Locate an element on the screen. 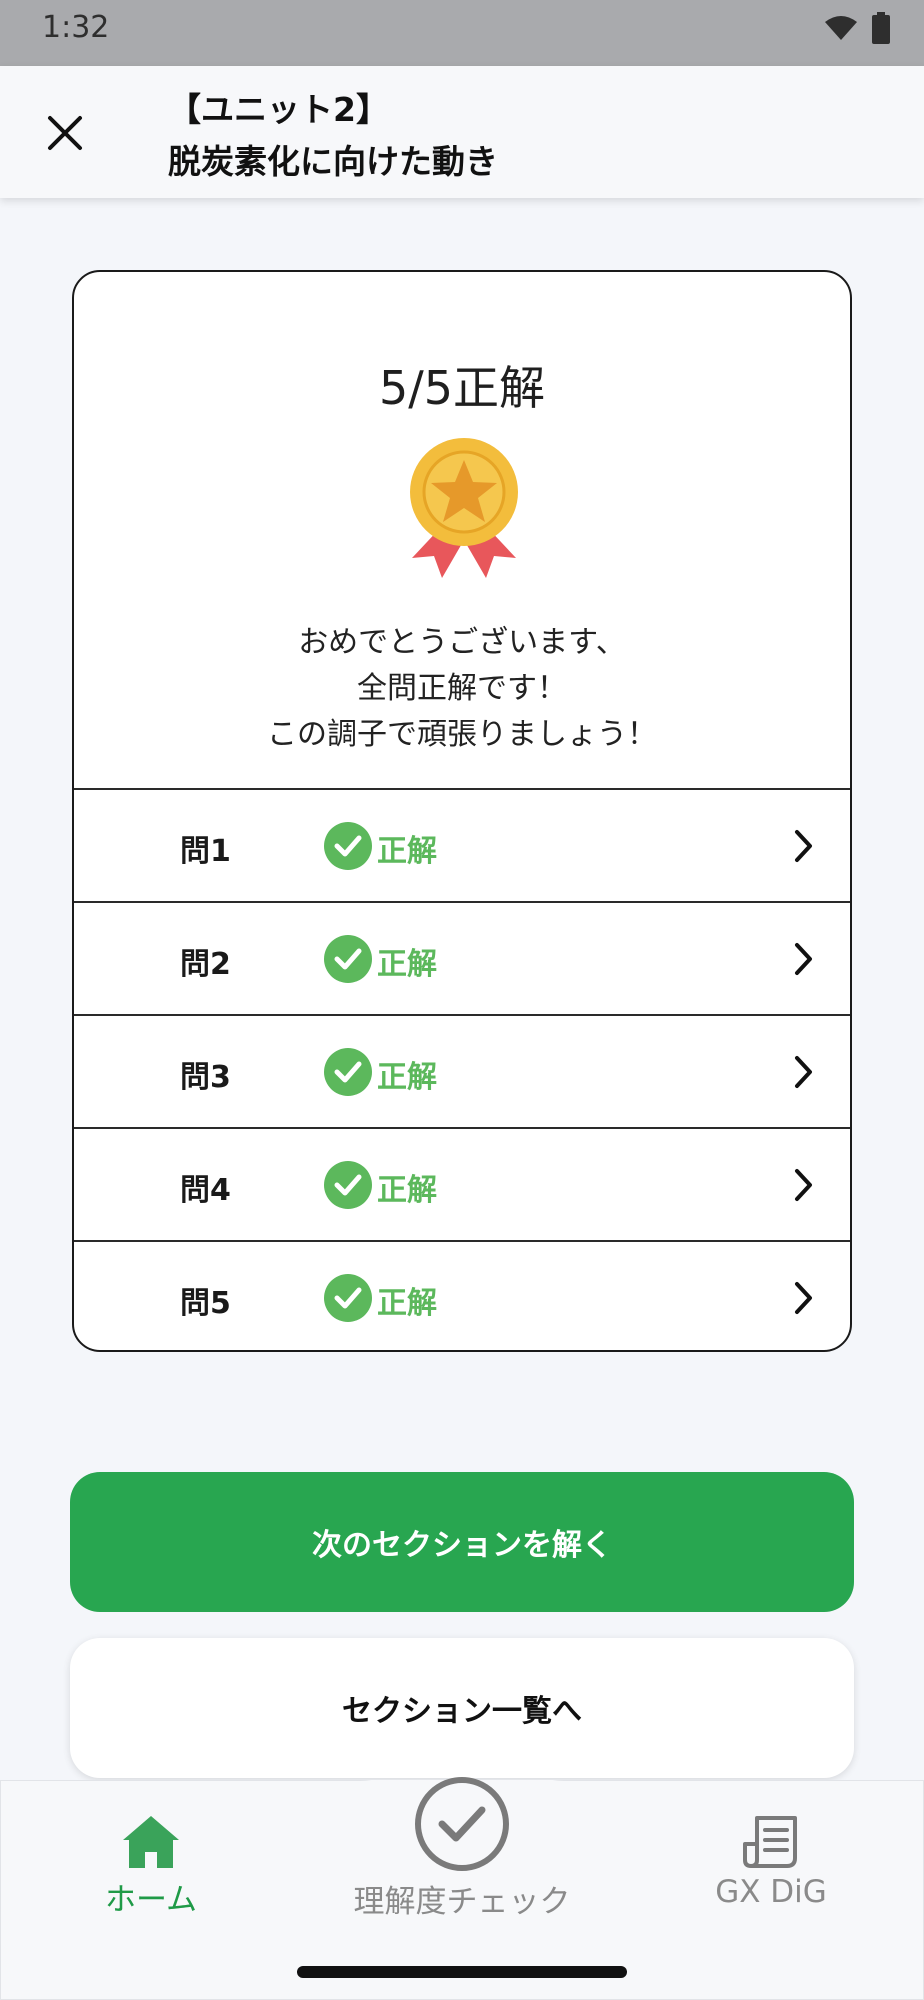 The width and height of the screenshot is (924, 2000). message-line-2: 全問正解です！ is located at coordinates (462, 688).